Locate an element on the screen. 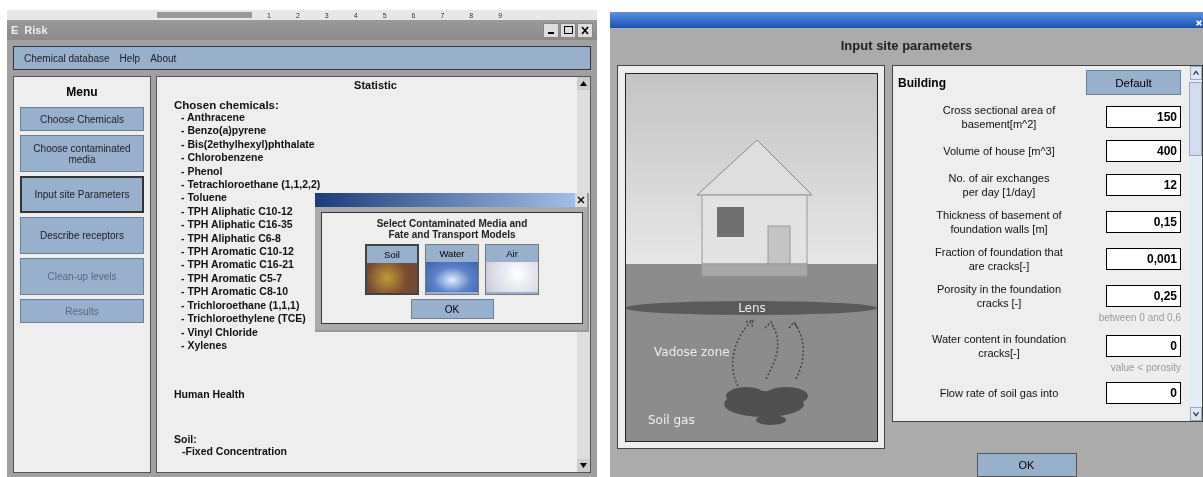 This screenshot has width=1203, height=477. chemical-item: - TPH Aromatic C5-7 is located at coordinates (232, 278).